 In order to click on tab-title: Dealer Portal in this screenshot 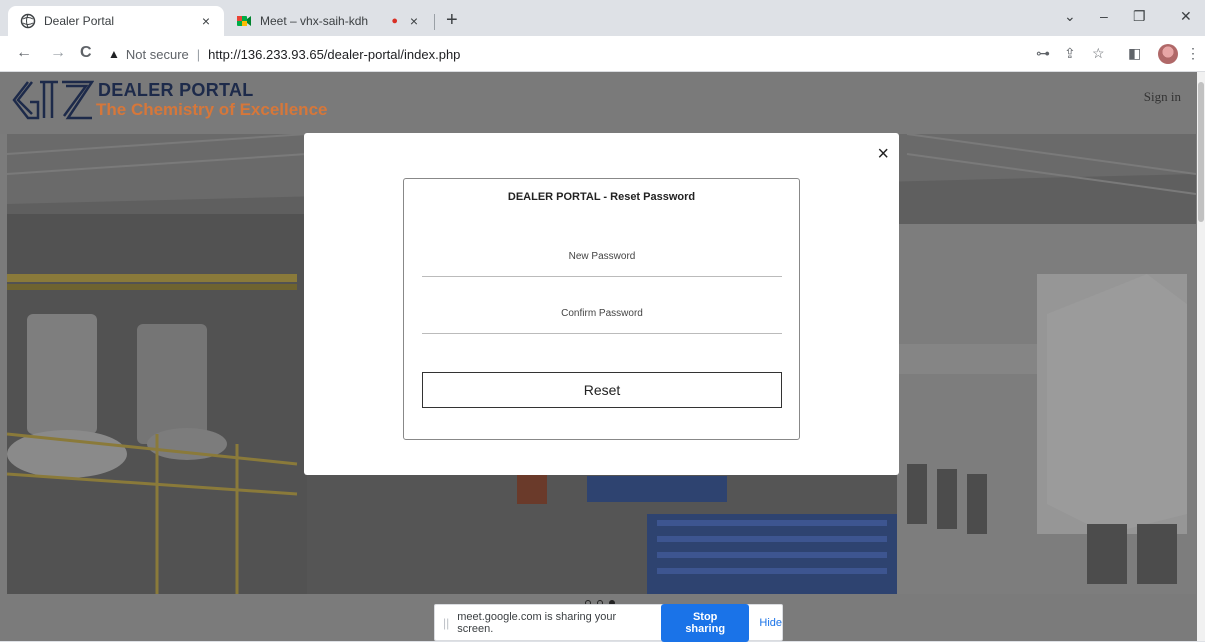, I will do `click(79, 21)`.